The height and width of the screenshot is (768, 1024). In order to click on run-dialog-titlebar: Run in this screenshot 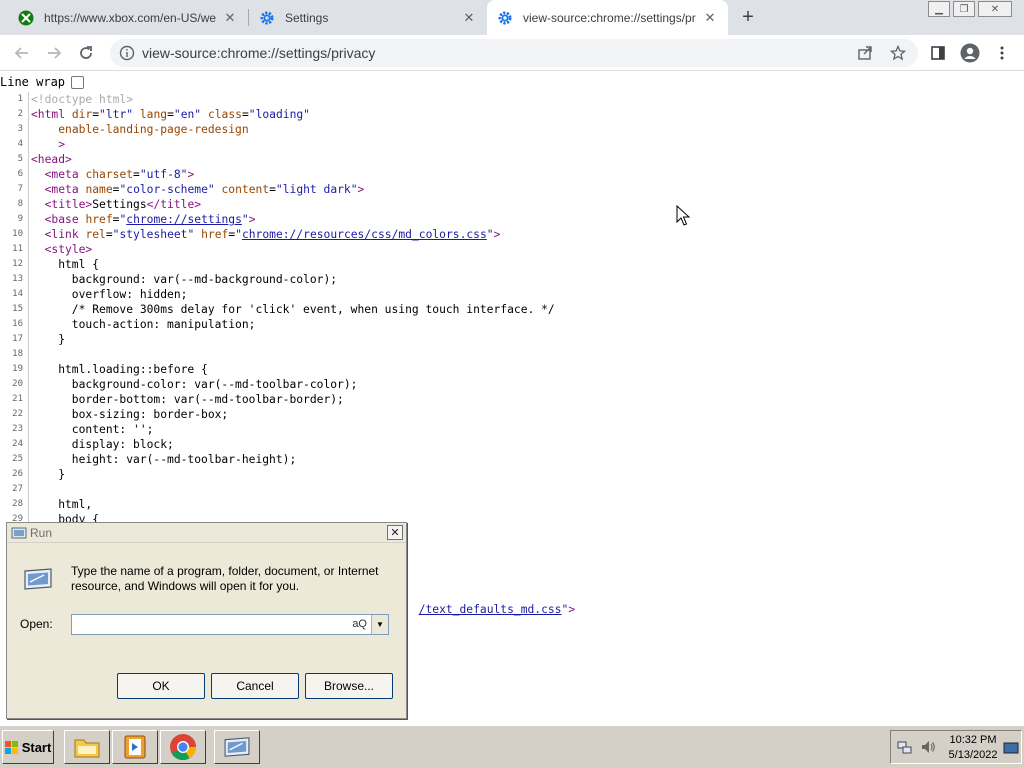, I will do `click(206, 533)`.